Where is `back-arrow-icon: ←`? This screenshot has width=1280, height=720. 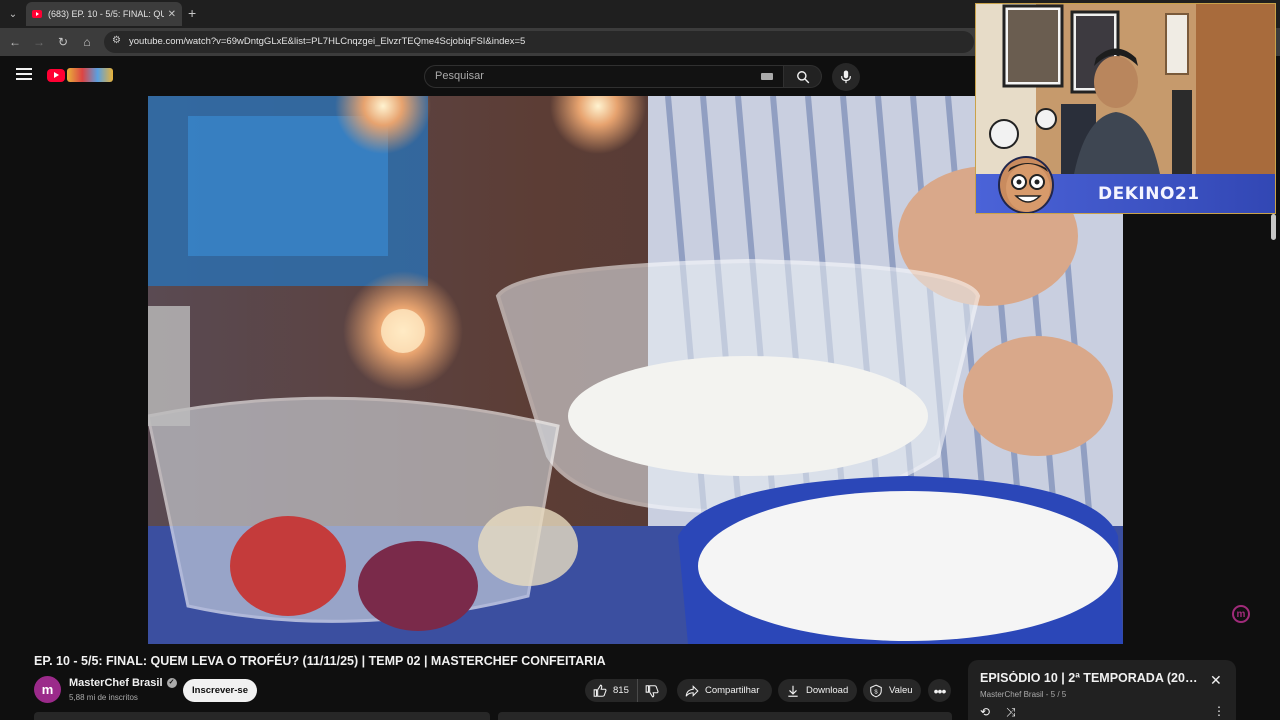 back-arrow-icon: ← is located at coordinates (15, 42).